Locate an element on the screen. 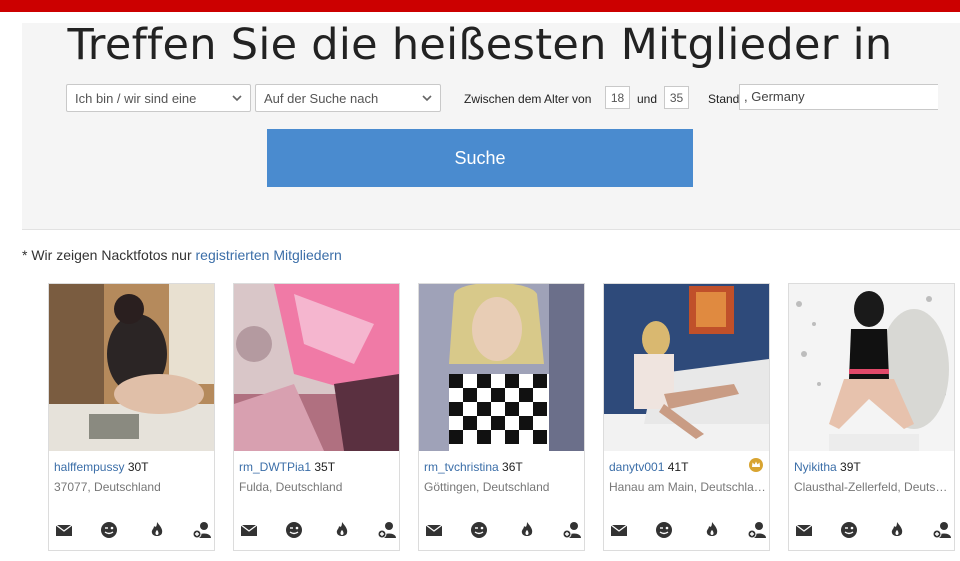  gender-select: Ich bin / wir sind eine is located at coordinates (158, 98).